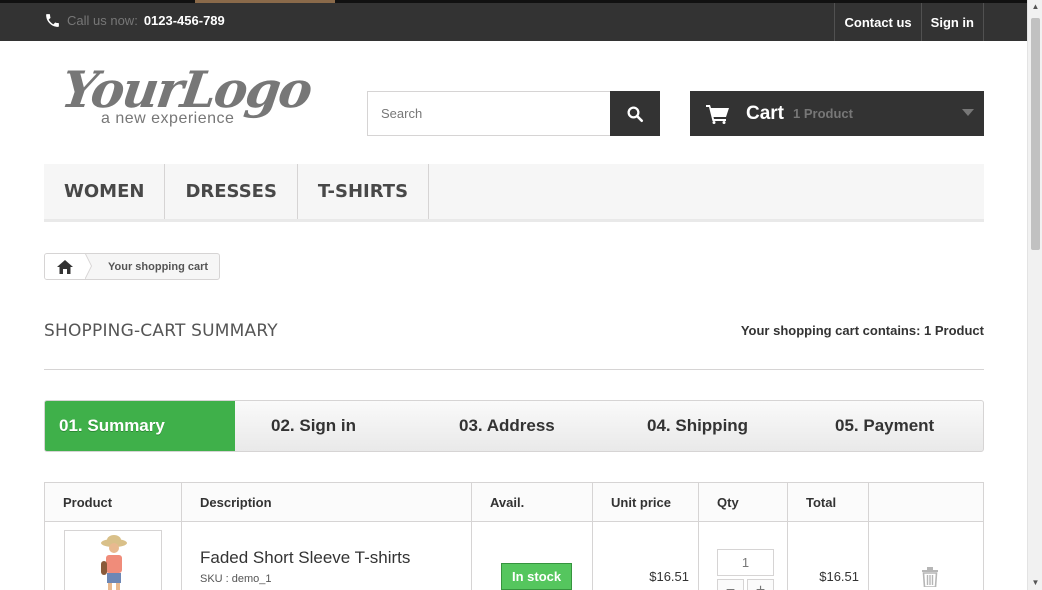 The image size is (1042, 590). I want to click on menu-item-dresses: DRESSES, so click(231, 191).